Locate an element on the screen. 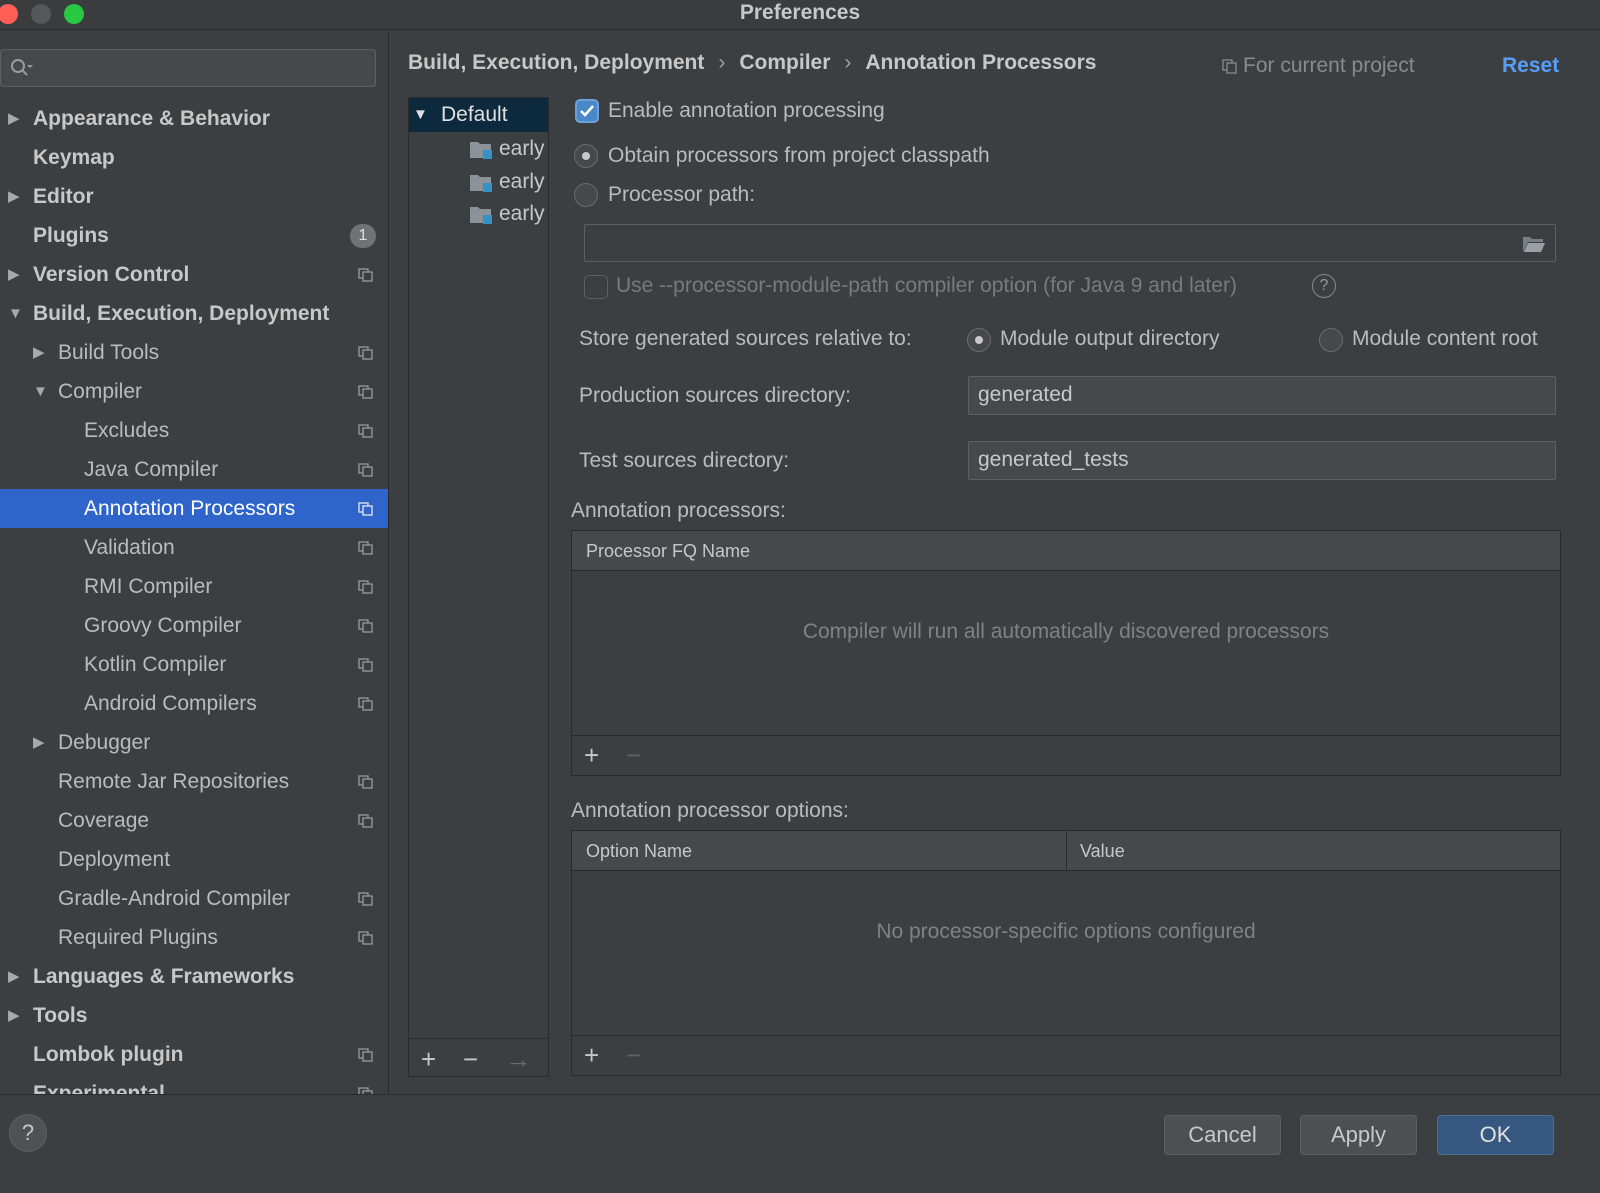 Image resolution: width=1600 pixels, height=1193 pixels. test-sources-label: Test sources directory: is located at coordinates (684, 460).